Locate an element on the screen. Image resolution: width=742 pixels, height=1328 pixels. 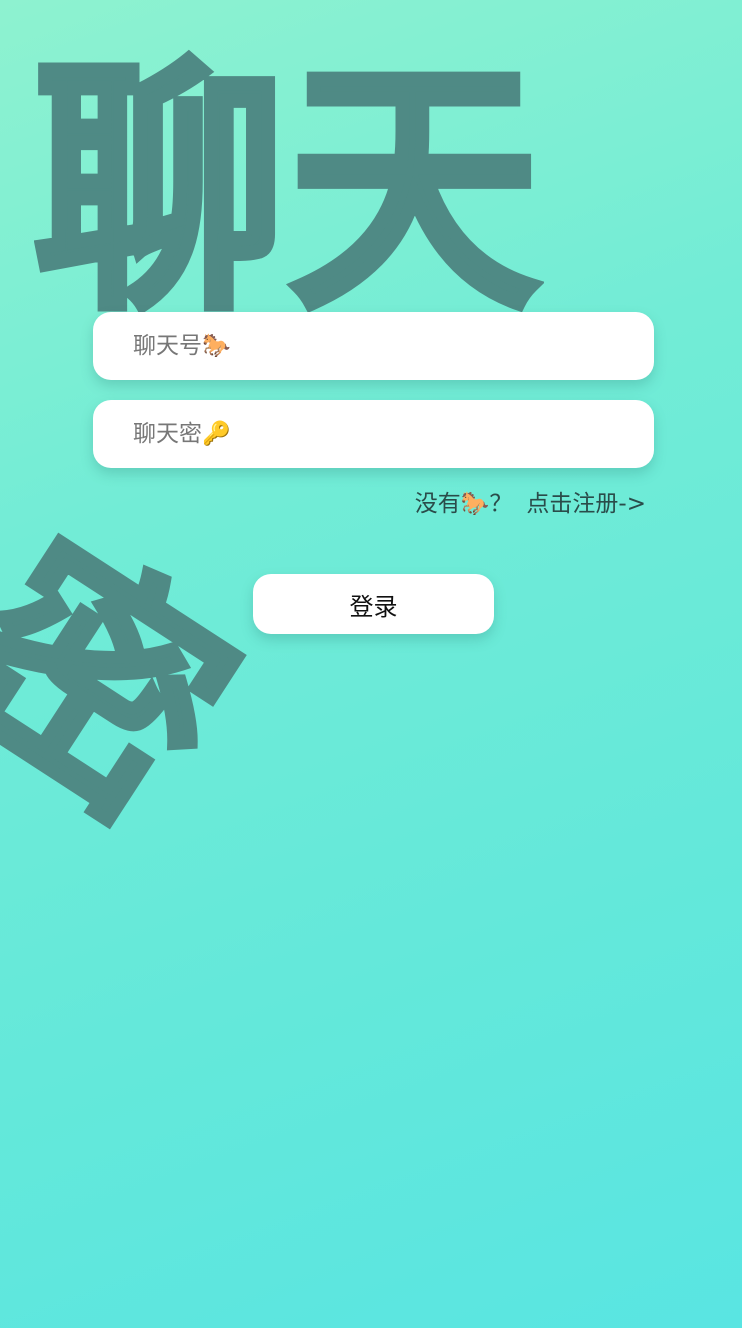
account-field-container is located at coordinates (373, 346).